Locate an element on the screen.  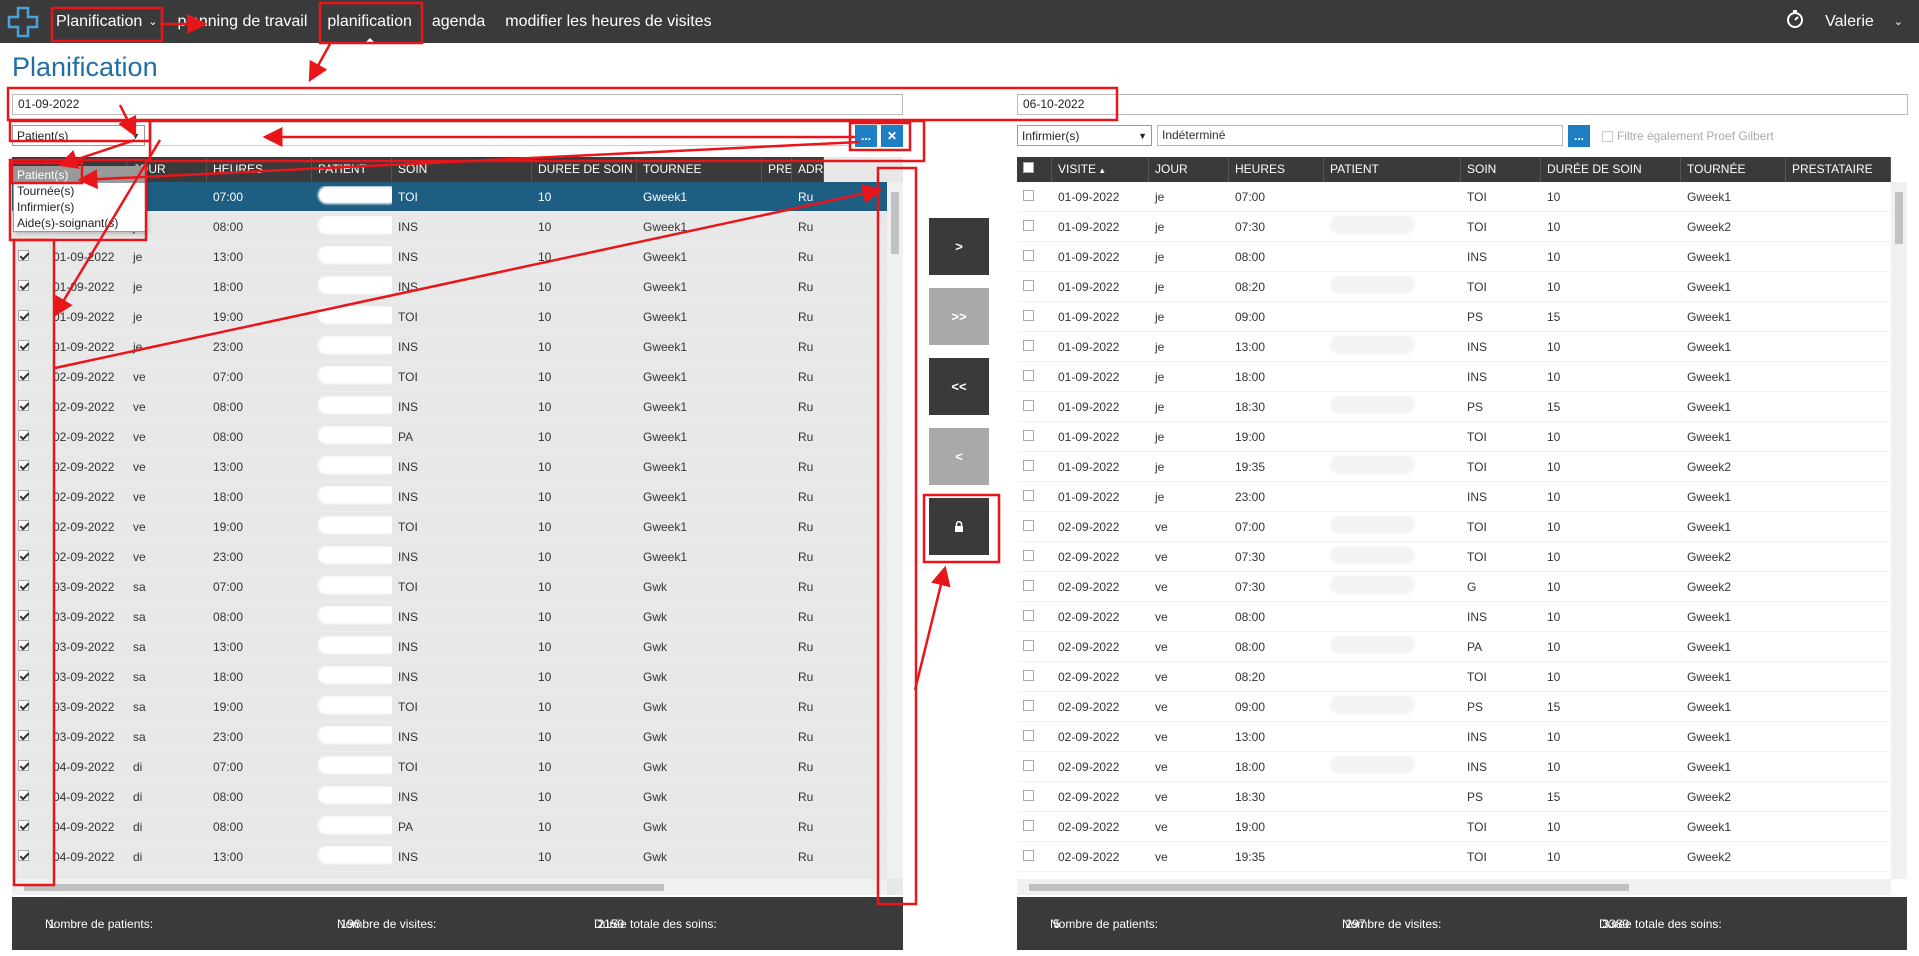
table-row: 02-09-2022 ve 18:00 INS 10 Gweek1 Ru is located at coordinates (449, 497).